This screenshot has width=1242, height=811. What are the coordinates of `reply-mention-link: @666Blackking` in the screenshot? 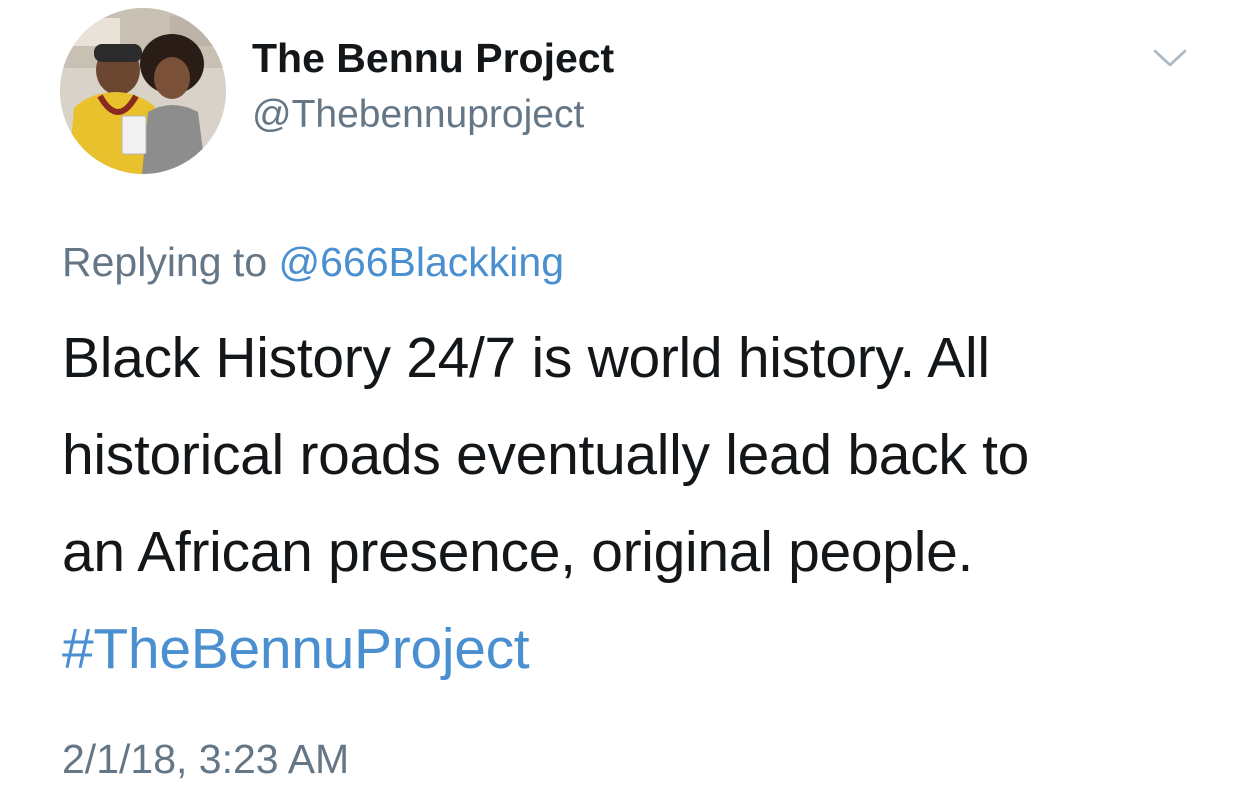 It's located at (422, 262).